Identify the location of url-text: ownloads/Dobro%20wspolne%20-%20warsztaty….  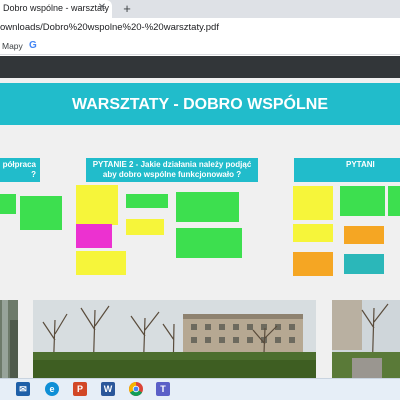
(109, 27).